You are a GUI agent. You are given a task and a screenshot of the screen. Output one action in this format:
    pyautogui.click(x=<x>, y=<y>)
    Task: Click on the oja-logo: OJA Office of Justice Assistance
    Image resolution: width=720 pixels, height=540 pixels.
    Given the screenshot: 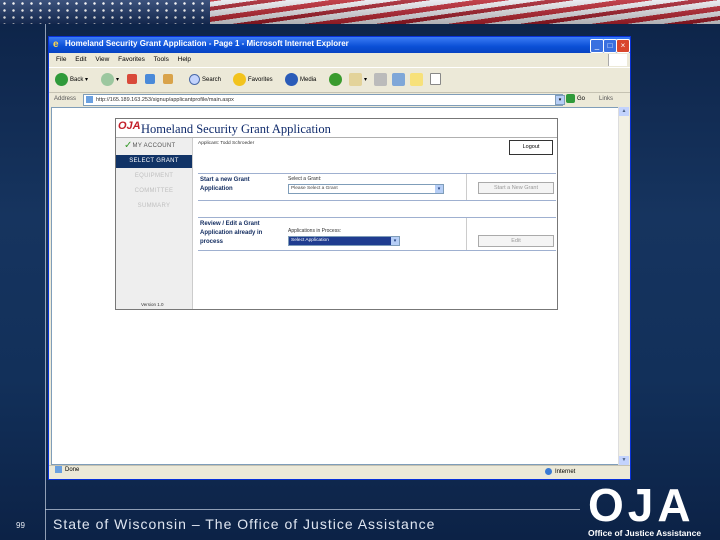 What is the action you would take?
    pyautogui.click(x=650, y=509)
    